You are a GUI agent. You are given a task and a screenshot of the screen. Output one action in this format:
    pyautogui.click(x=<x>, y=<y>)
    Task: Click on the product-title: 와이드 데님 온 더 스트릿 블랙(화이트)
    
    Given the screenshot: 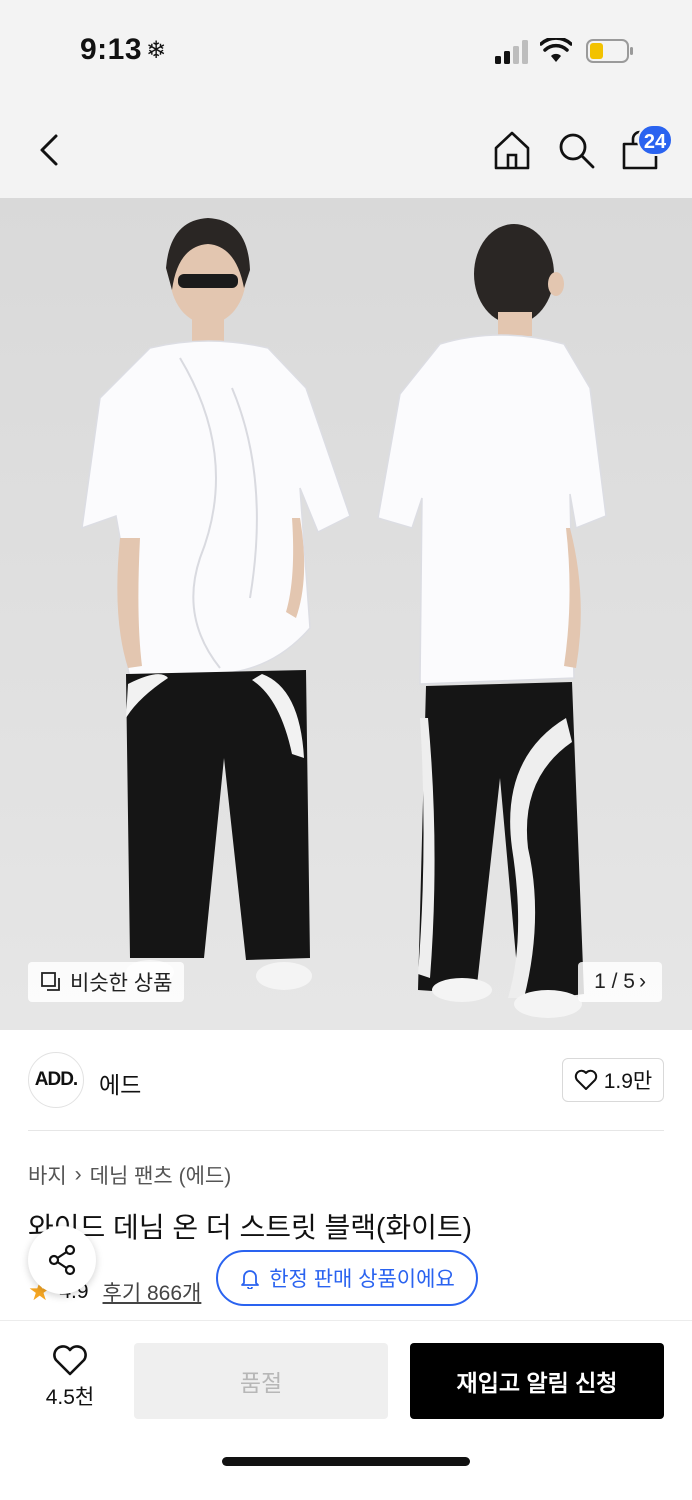 What is the action you would take?
    pyautogui.click(x=250, y=1227)
    